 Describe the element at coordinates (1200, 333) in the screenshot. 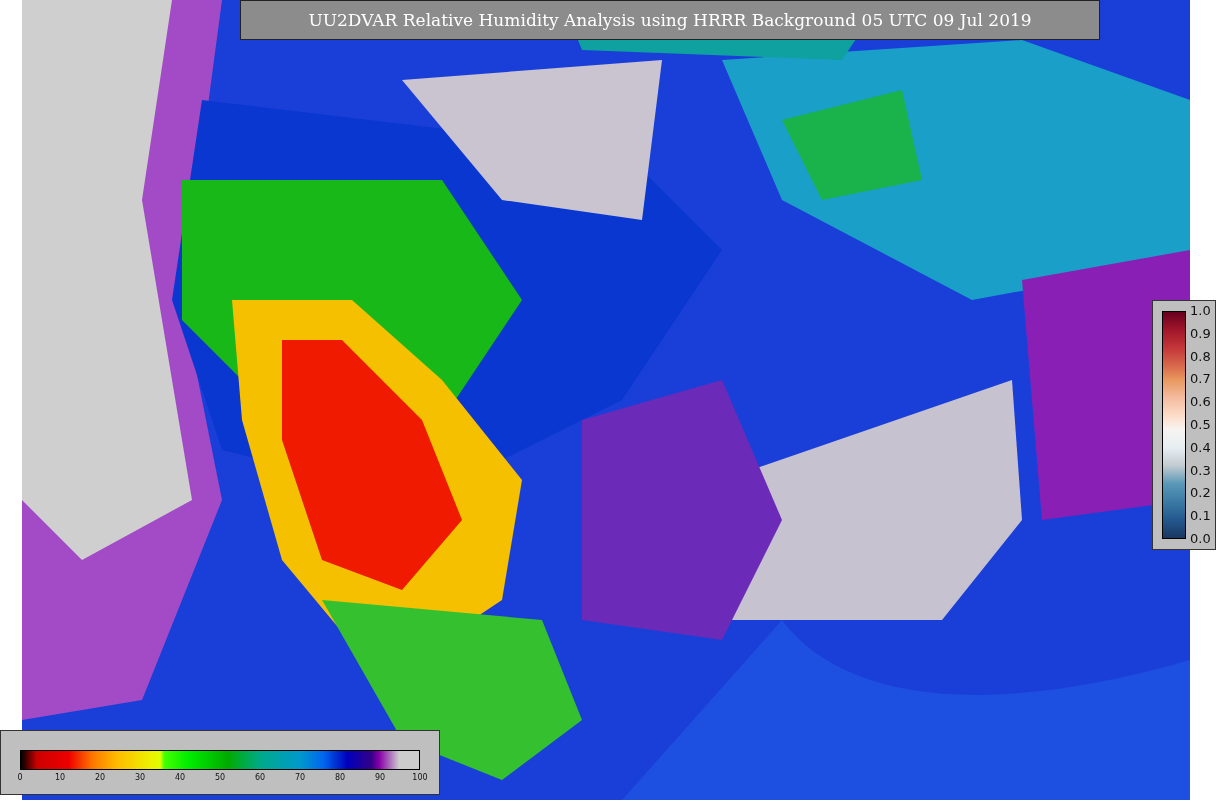

I see `scale-label: 0.9` at that location.